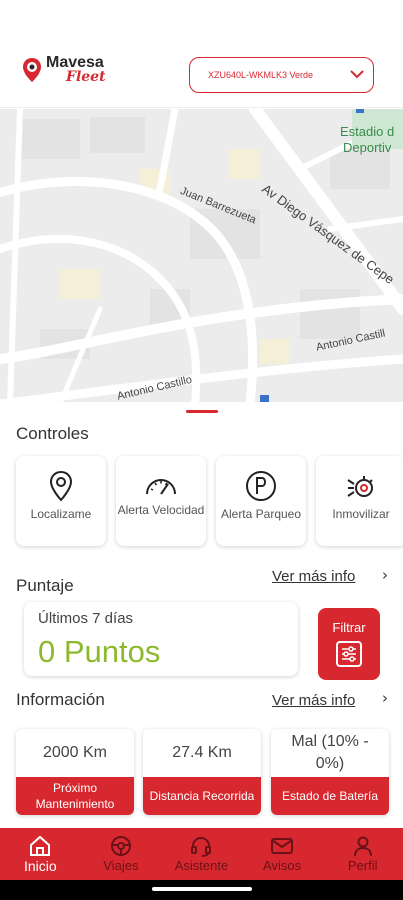 The width and height of the screenshot is (403, 900). Describe the element at coordinates (261, 75) in the screenshot. I see `vehicle-selector-value: XZU640L-WKMLK3 Verde` at that location.